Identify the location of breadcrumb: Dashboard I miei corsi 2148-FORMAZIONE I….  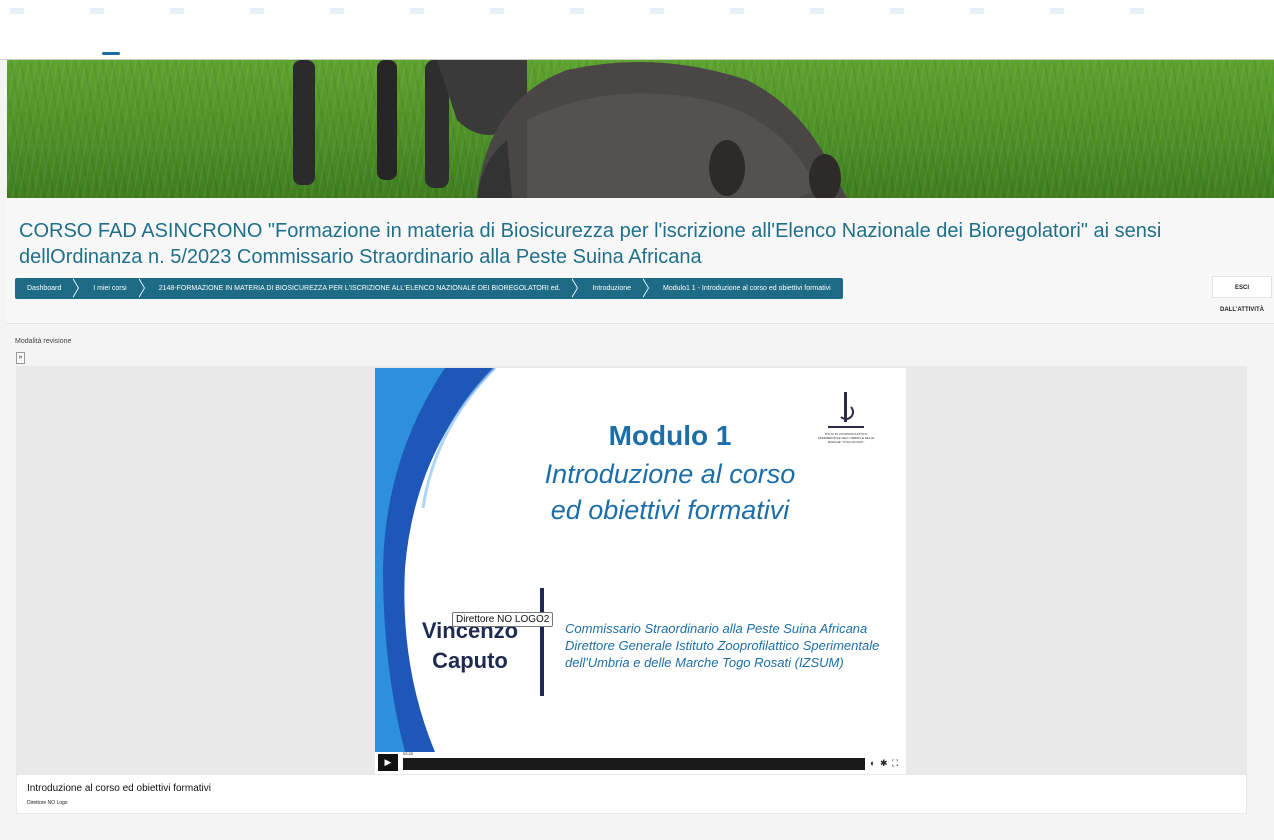
(429, 288).